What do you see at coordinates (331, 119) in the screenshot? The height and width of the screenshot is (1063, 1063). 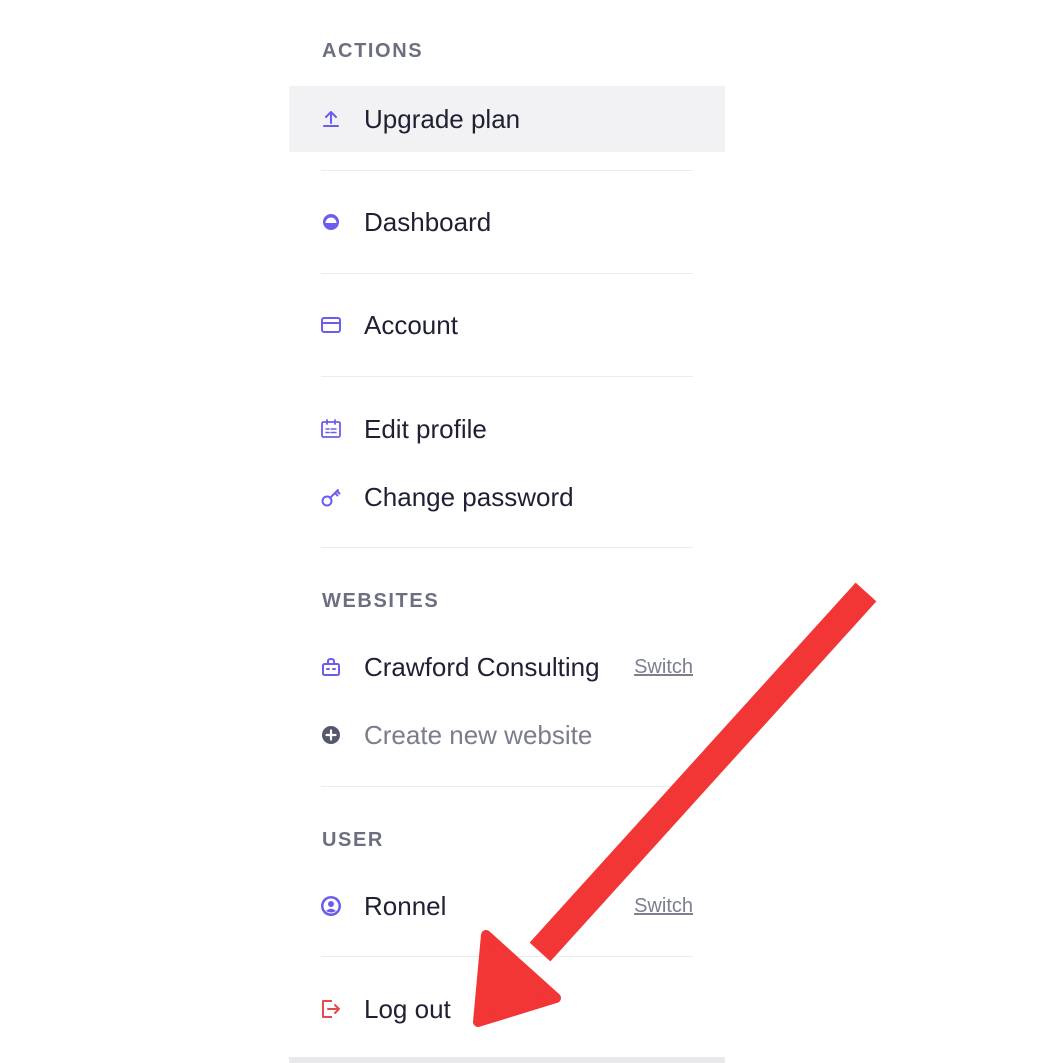 I see `upload-icon` at bounding box center [331, 119].